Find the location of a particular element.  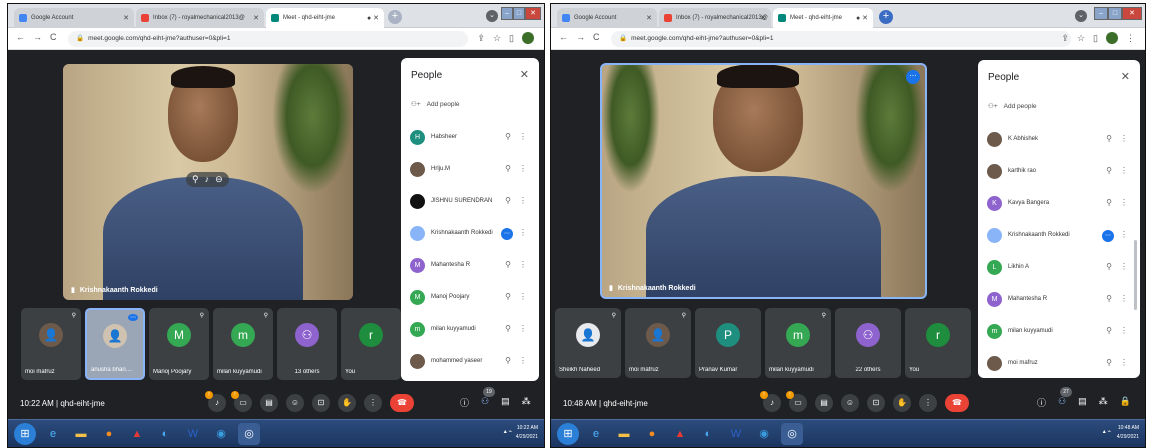

minimize-icon: – is located at coordinates (1101, 13).